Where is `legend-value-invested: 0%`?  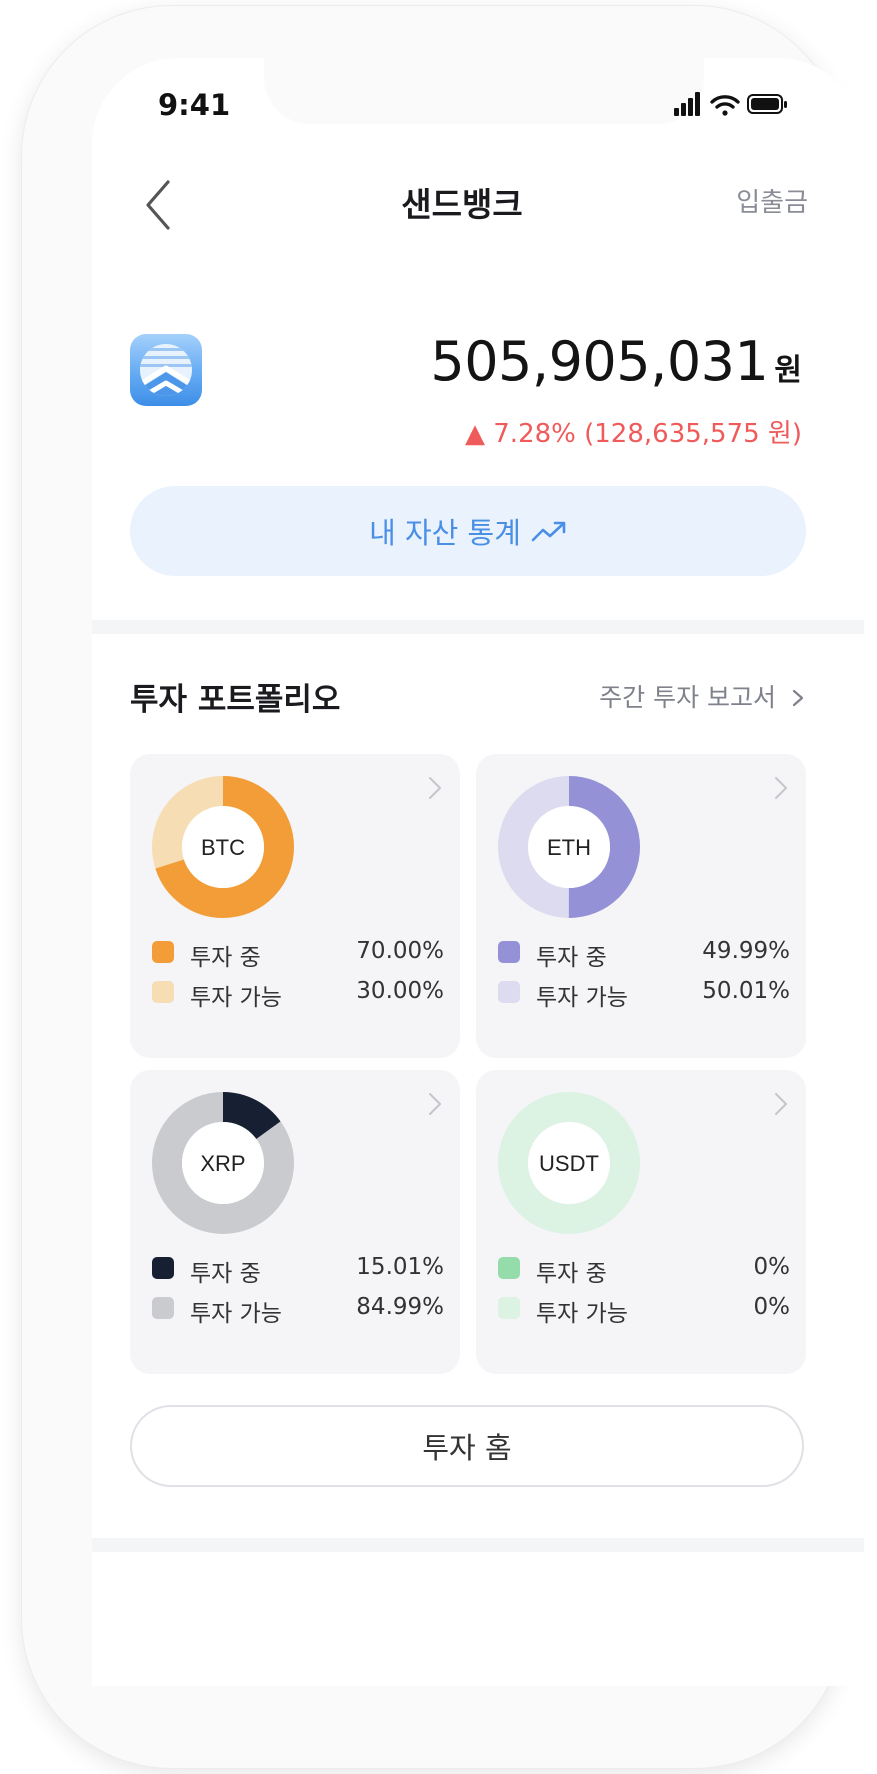
legend-value-invested: 0% is located at coordinates (772, 1267).